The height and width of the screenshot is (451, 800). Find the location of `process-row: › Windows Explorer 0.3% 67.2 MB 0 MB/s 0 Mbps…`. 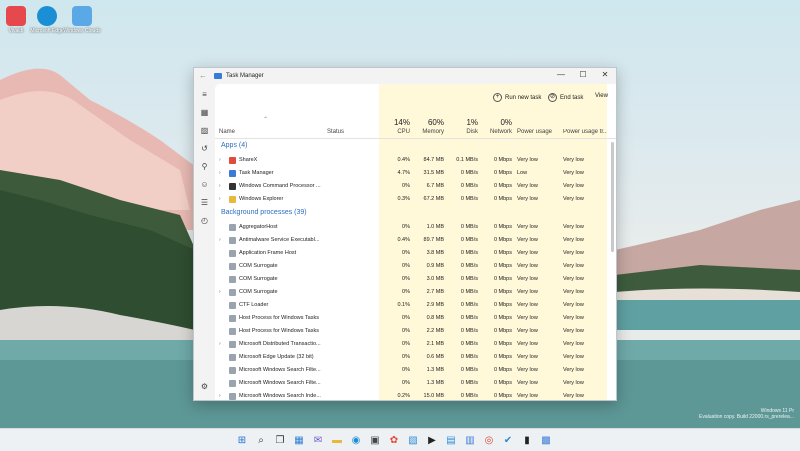

process-row: › Windows Explorer 0.3% 67.2 MB 0 MB/s 0 Mbps… is located at coordinates (411, 199).